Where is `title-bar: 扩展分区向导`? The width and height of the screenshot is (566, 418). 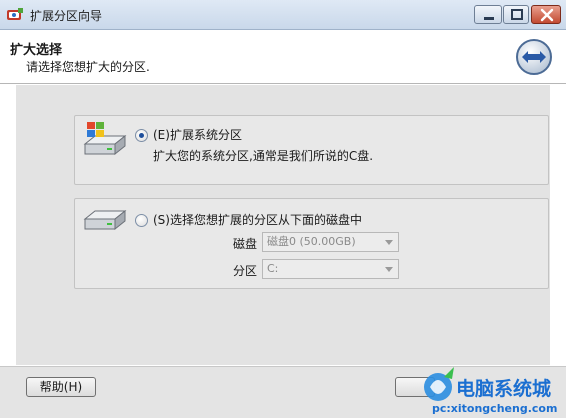
title-bar: 扩展分区向导 is located at coordinates (283, 15).